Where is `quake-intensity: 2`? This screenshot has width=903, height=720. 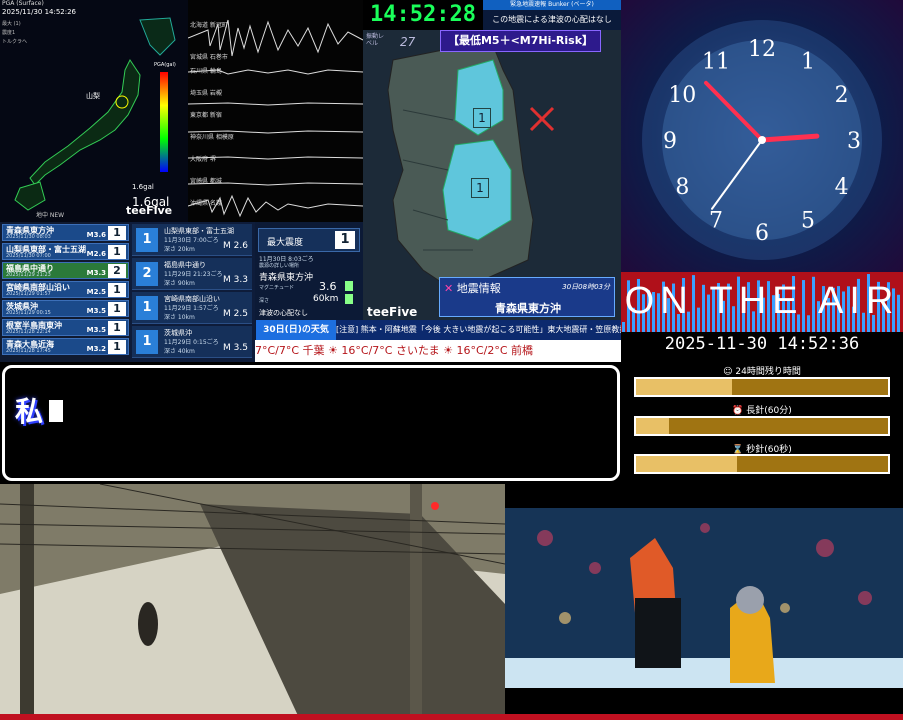
quake-intensity: 2 is located at coordinates (117, 271).